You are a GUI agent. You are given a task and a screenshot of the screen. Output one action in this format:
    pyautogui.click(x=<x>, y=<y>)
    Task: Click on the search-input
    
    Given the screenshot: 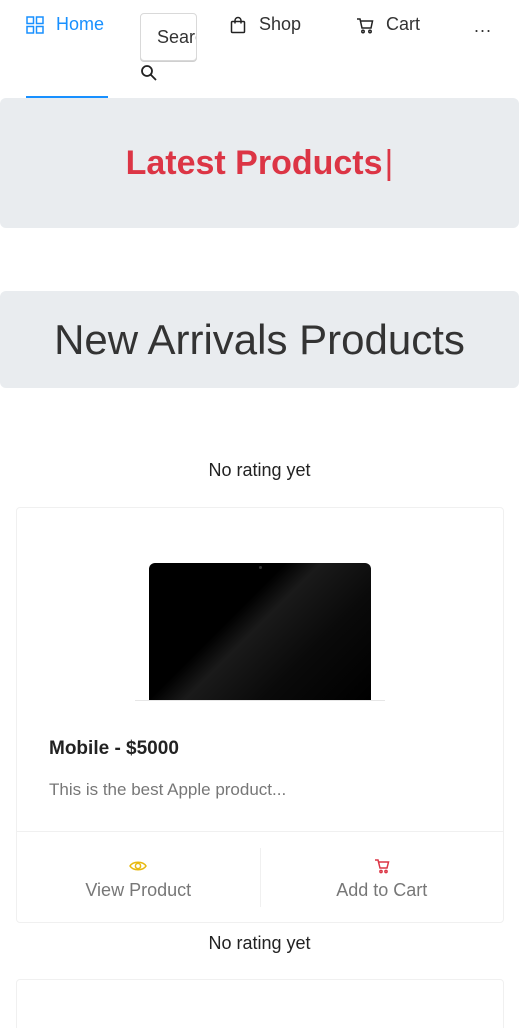 What is the action you would take?
    pyautogui.click(x=168, y=37)
    